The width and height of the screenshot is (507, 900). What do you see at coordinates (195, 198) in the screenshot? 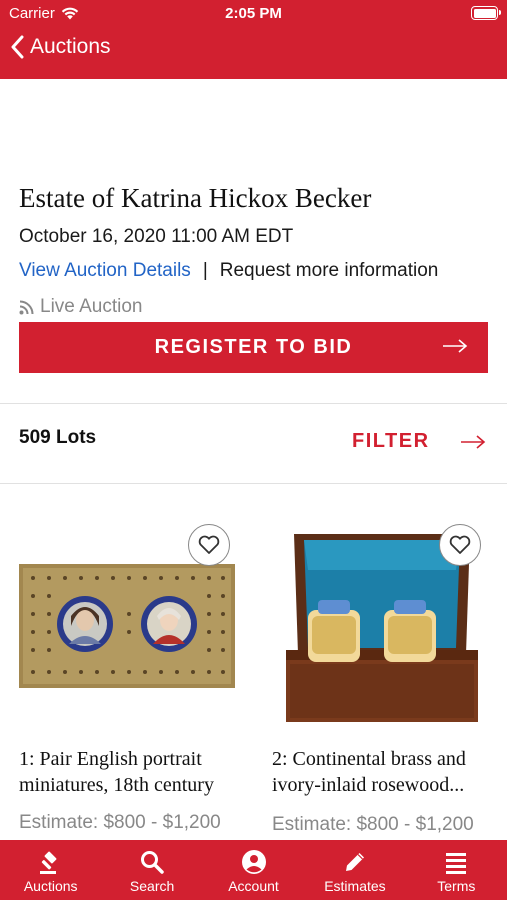
I see `auction-title: Estate of Katrina Hickox Becker` at bounding box center [195, 198].